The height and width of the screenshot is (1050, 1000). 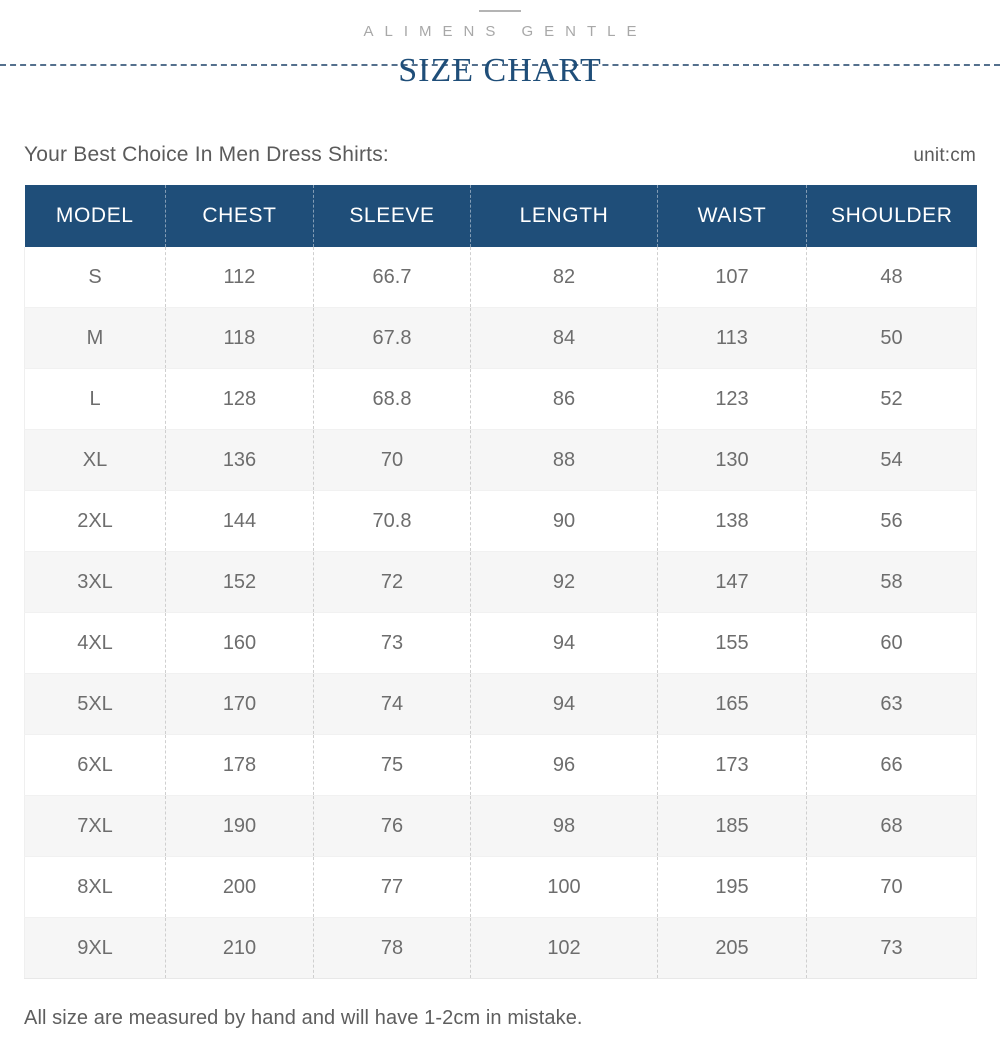 What do you see at coordinates (392, 826) in the screenshot?
I see `cell-sleeve: 76` at bounding box center [392, 826].